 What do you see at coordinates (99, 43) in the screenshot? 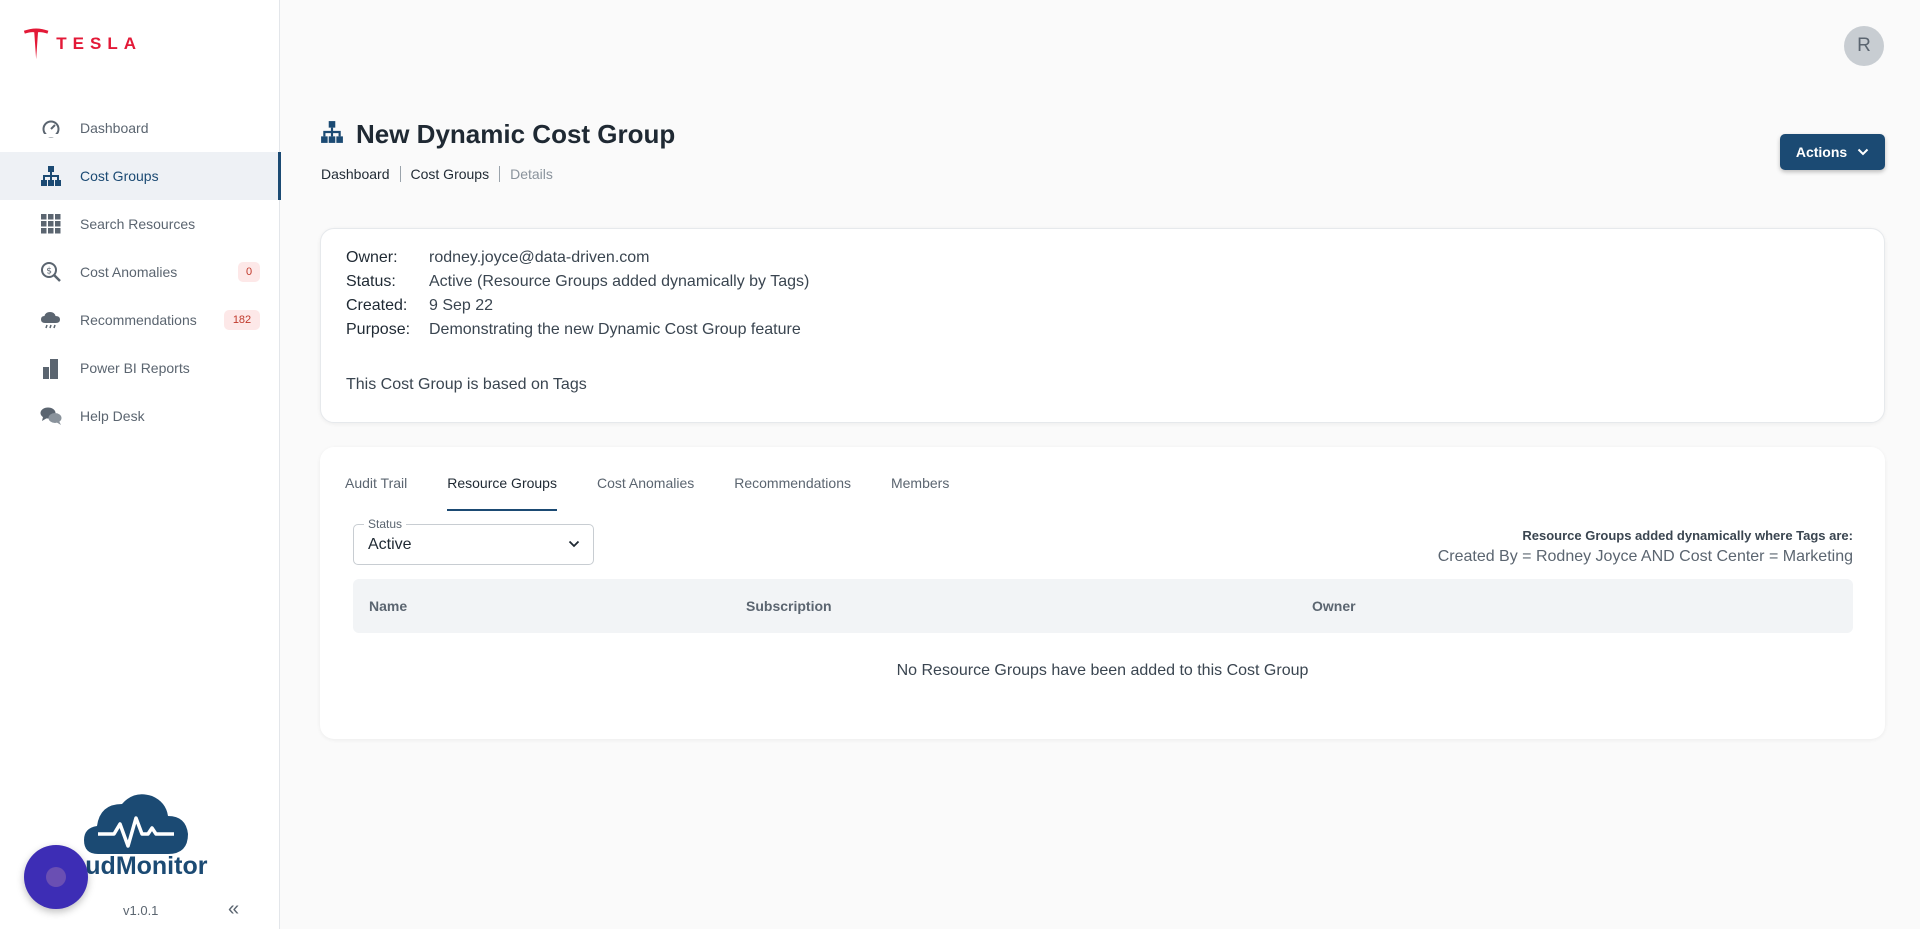
I see `brand-wordmark: TESLA` at bounding box center [99, 43].